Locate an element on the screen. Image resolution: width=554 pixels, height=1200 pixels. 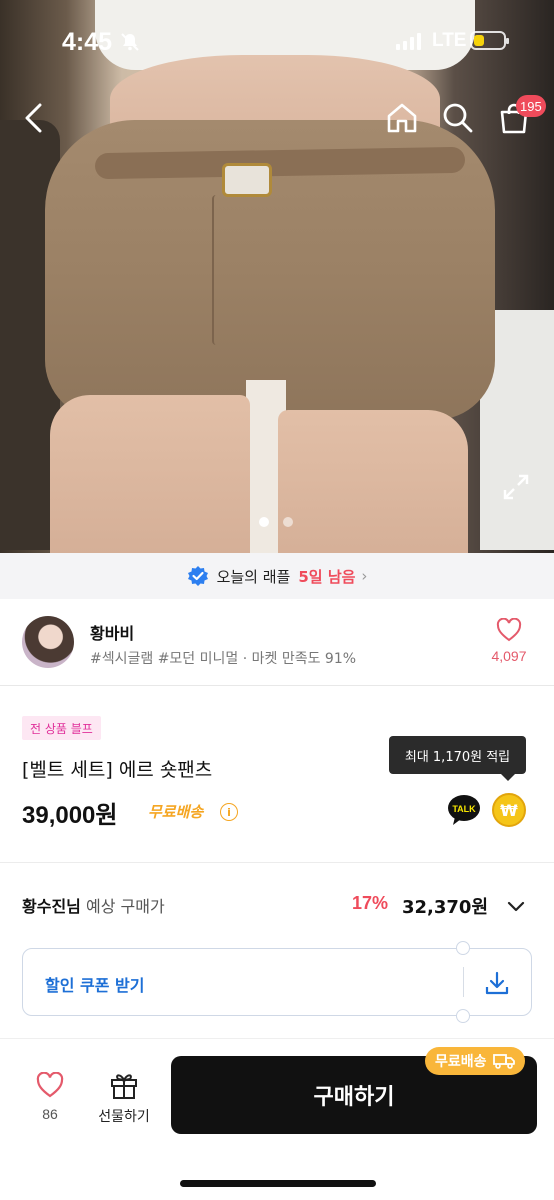
shorts-fly is located at coordinates (232, 270).